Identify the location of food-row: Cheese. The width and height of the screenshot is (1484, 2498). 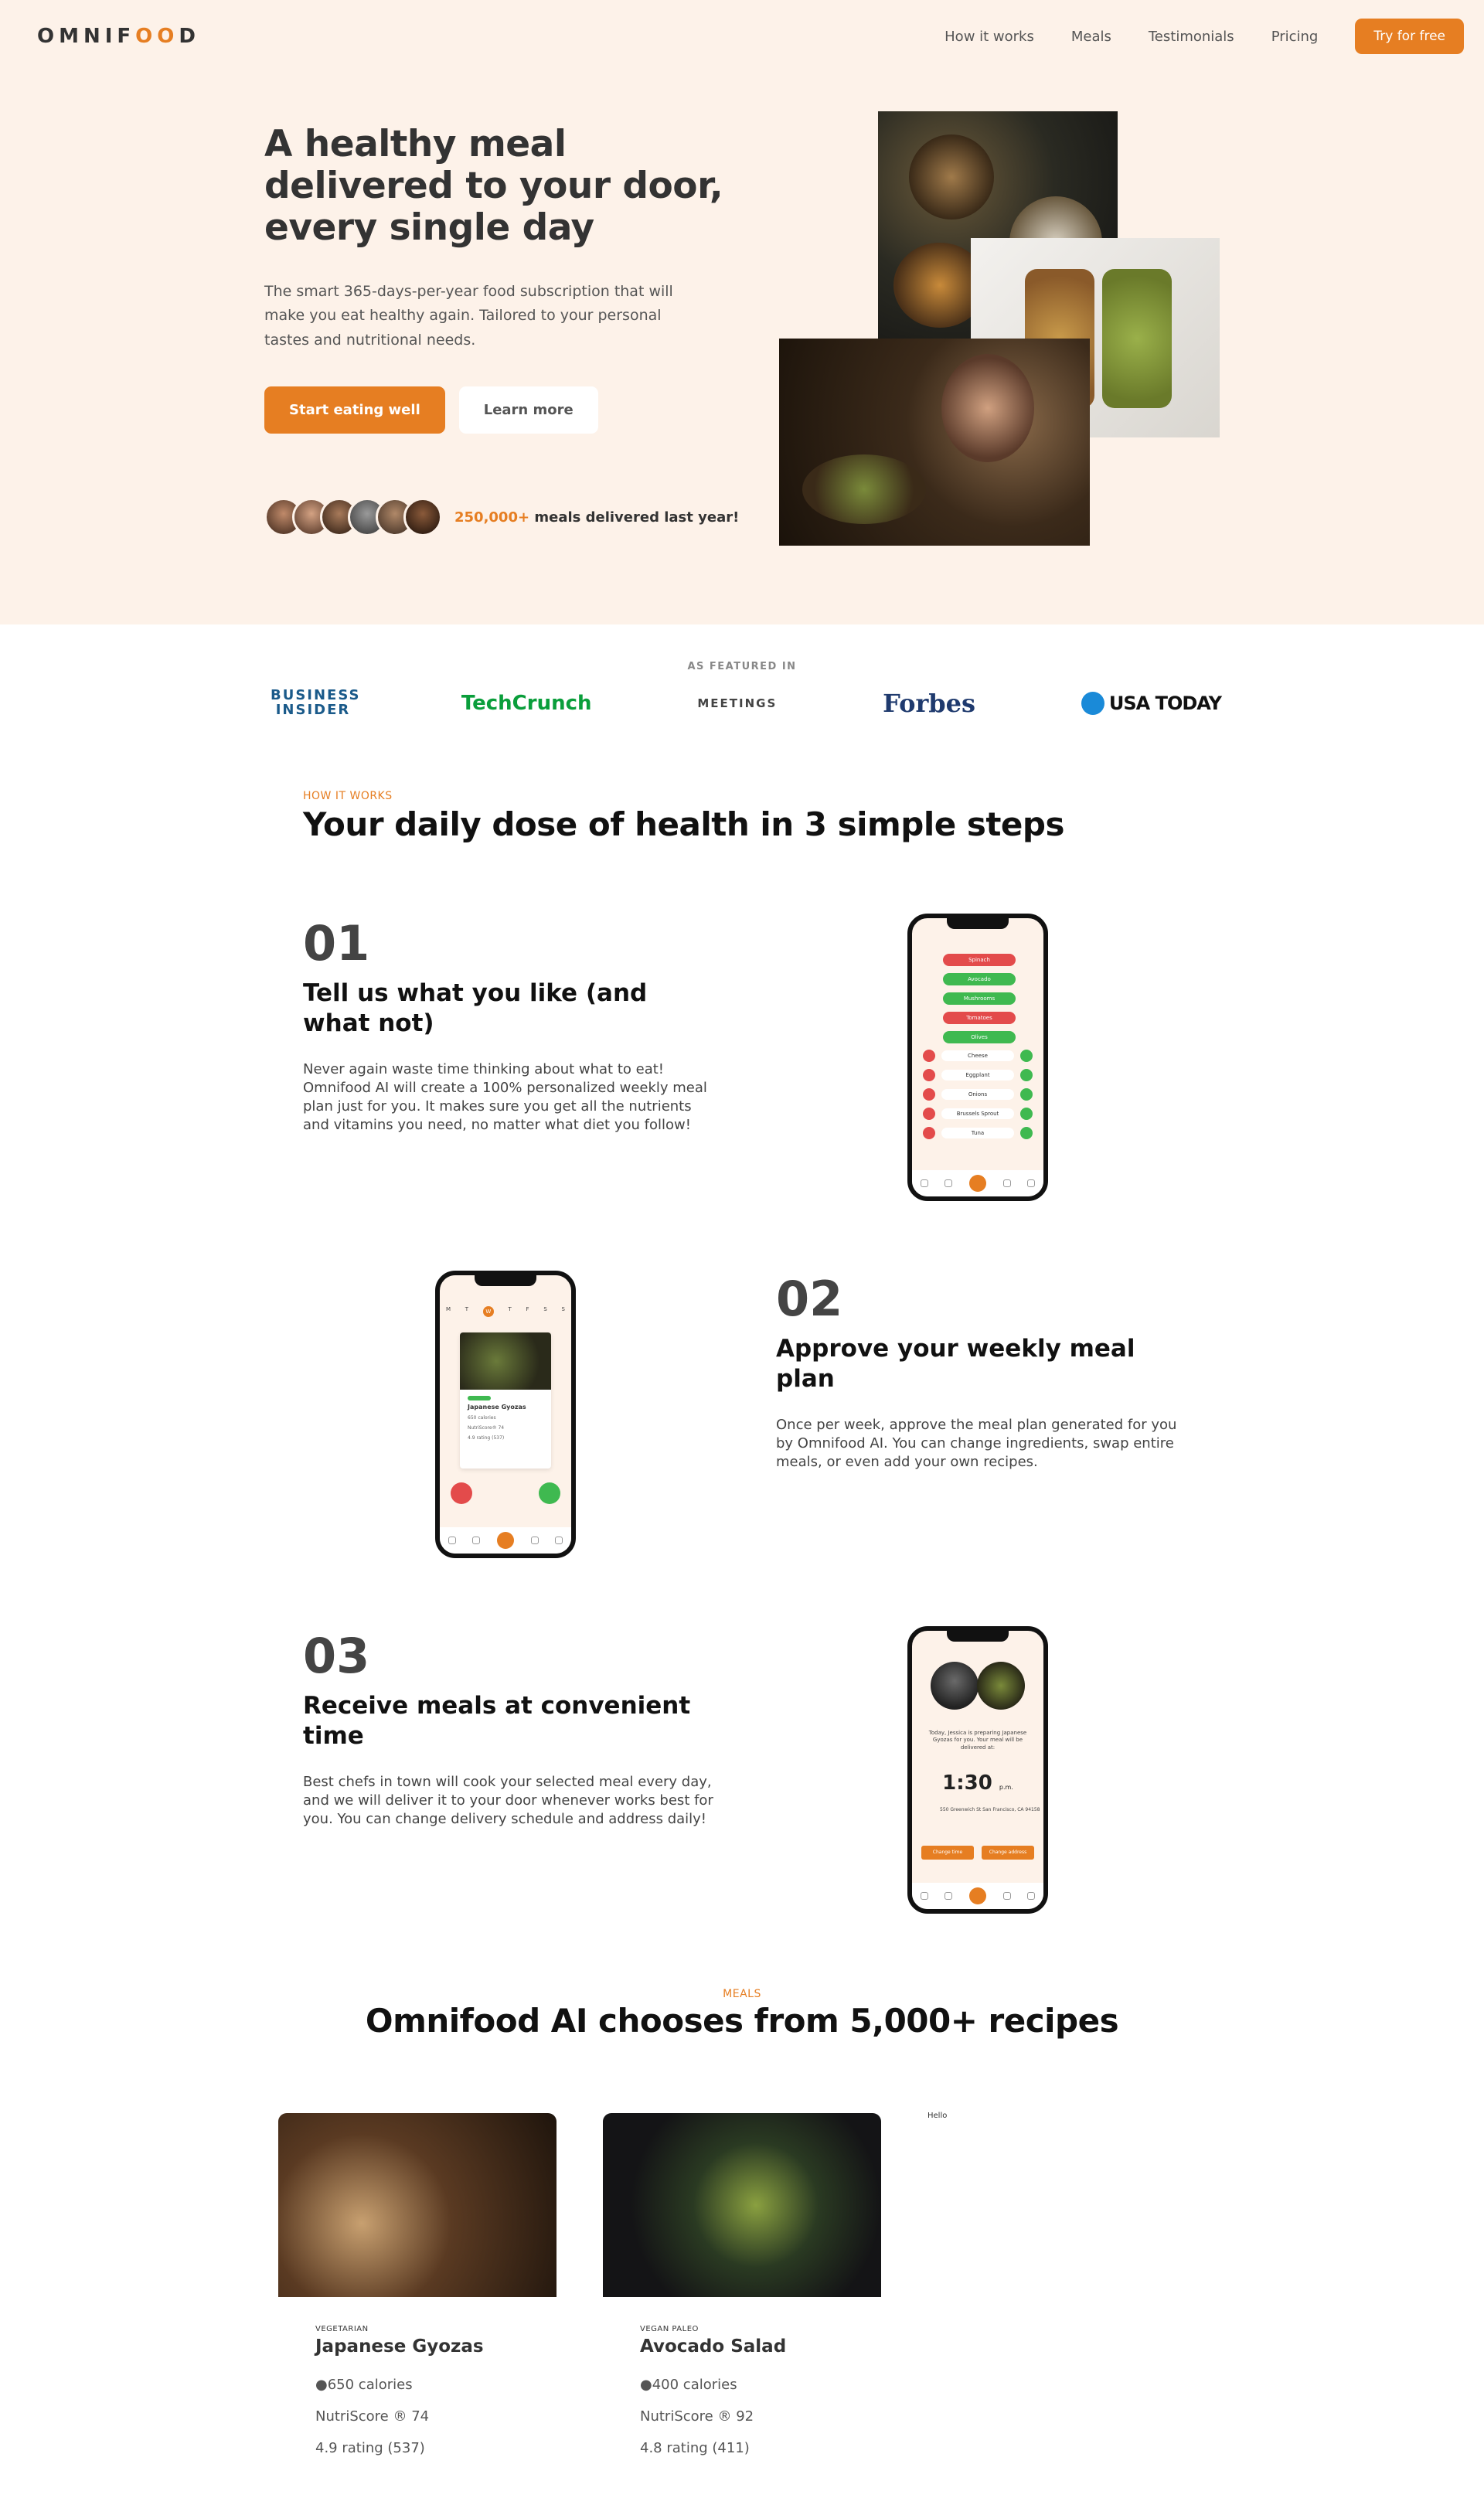
(978, 1056).